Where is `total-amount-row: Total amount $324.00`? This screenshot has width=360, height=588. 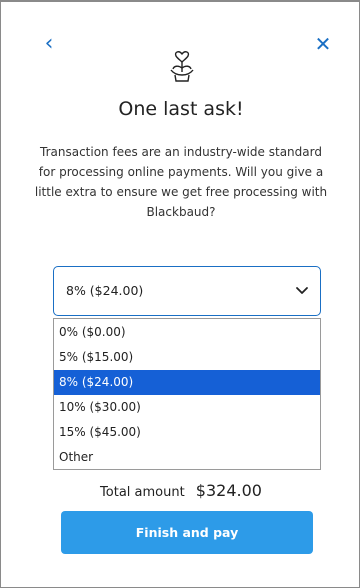 total-amount-row: Total amount $324.00 is located at coordinates (180, 490).